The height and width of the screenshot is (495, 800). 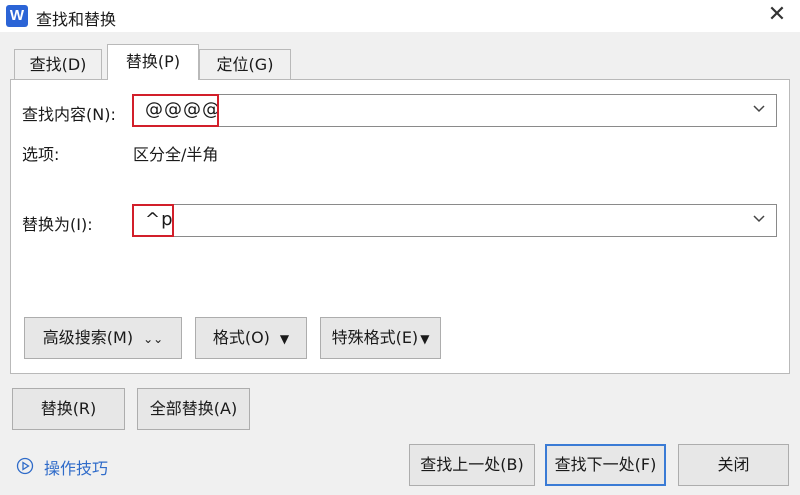 What do you see at coordinates (76, 19) in the screenshot?
I see `window-title: 查找和替换` at bounding box center [76, 19].